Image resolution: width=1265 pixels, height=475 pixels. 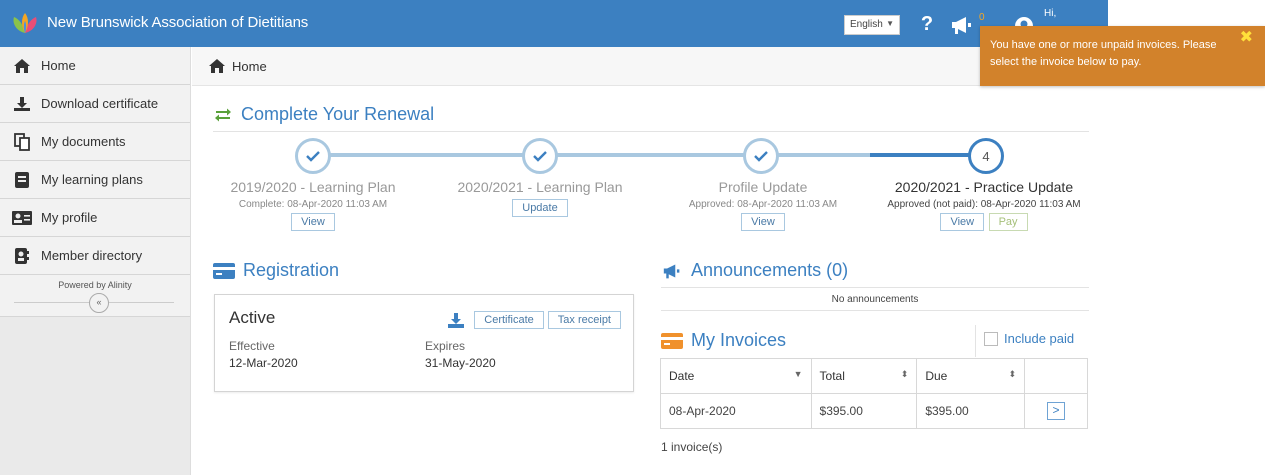 I want to click on sidebar-item-home: Home, so click(x=95, y=66).